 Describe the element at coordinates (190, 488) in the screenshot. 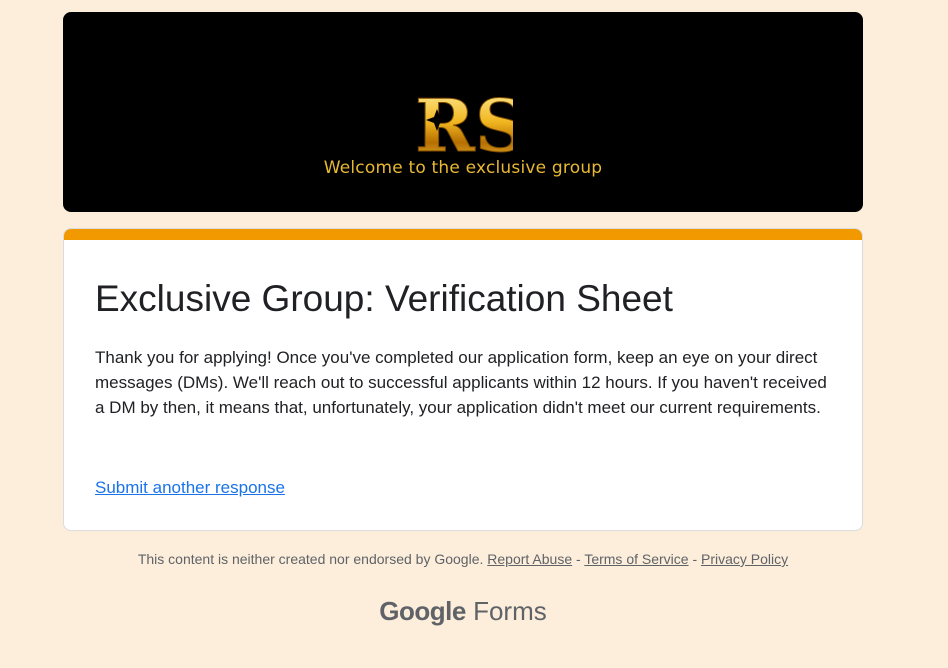

I see `submit-another-response-link: Submit another response` at that location.